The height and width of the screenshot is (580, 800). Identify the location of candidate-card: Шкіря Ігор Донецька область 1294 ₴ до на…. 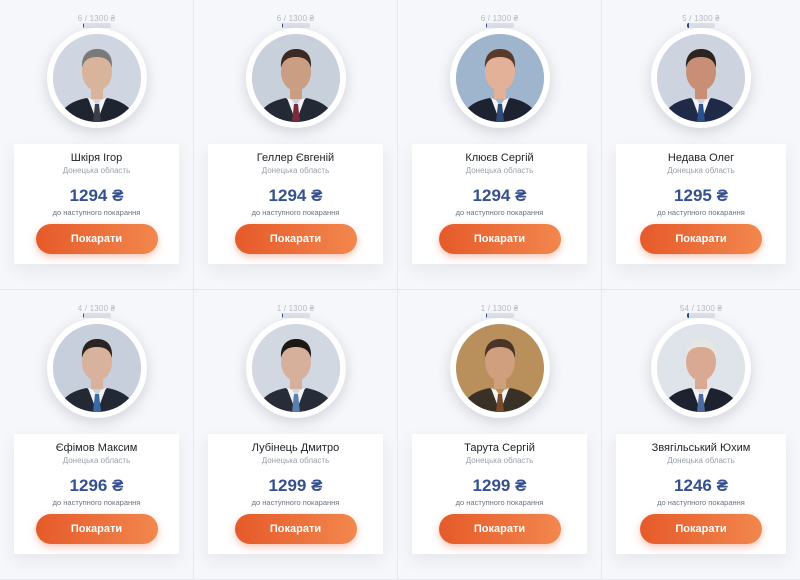
(96, 204).